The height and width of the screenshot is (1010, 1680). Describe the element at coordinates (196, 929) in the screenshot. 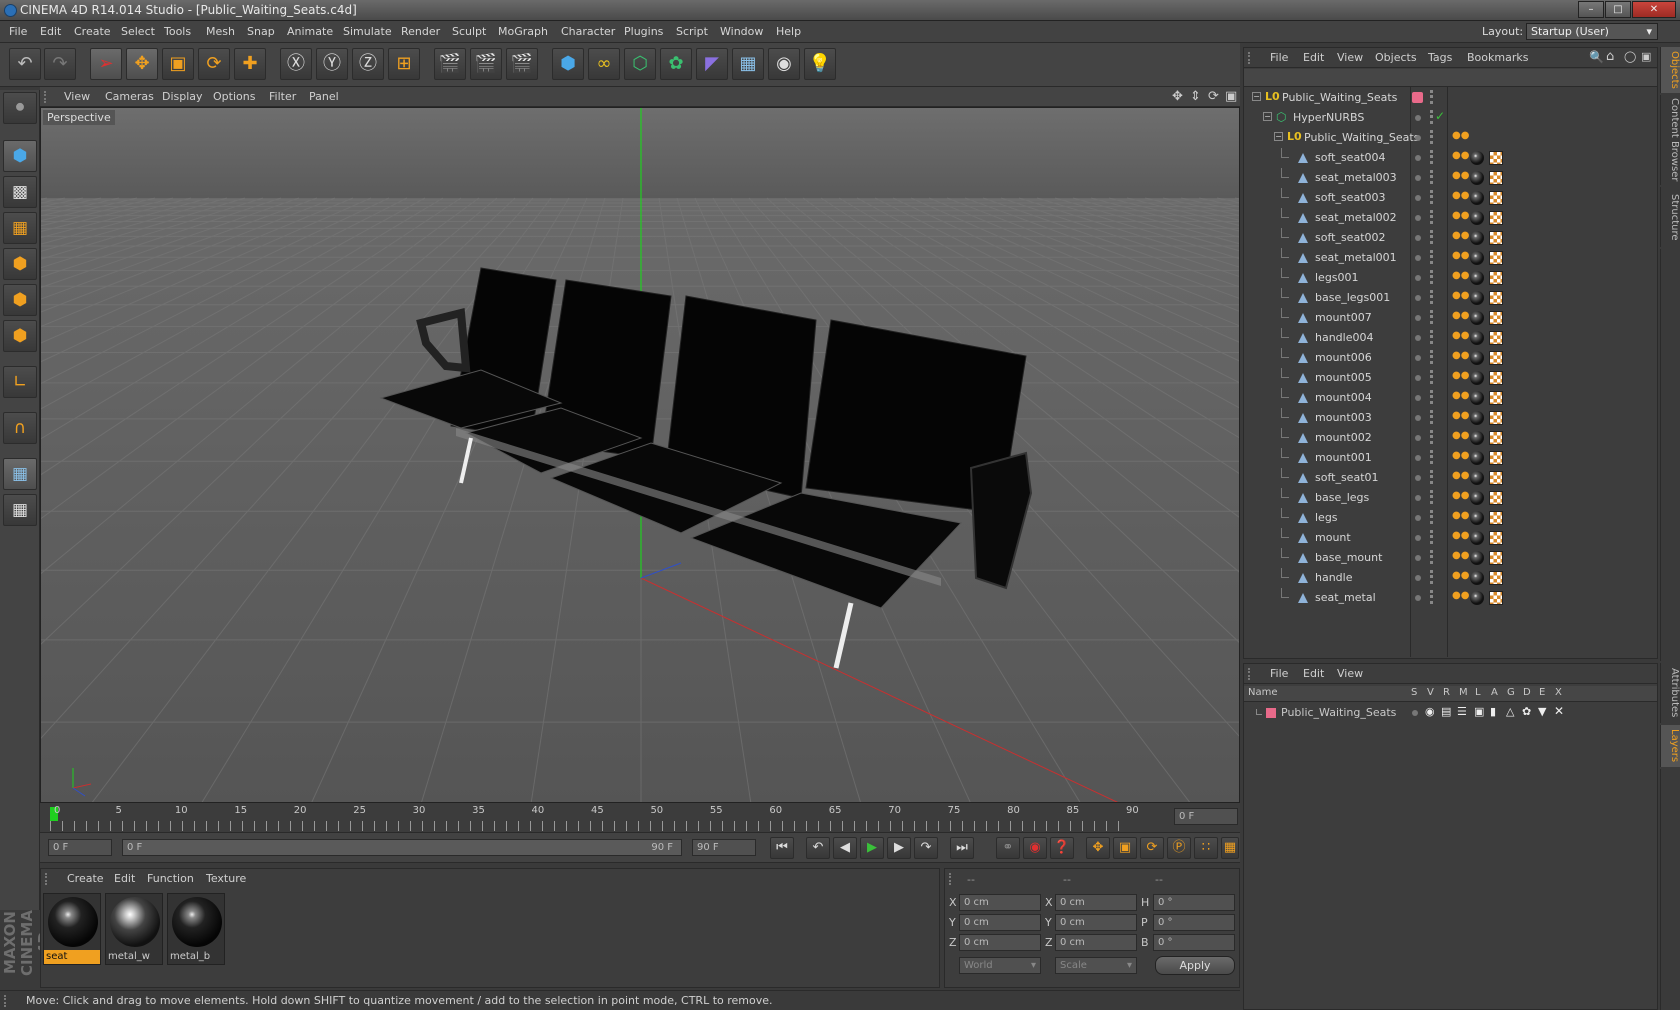

I see `material-metal-b: metal_b` at that location.